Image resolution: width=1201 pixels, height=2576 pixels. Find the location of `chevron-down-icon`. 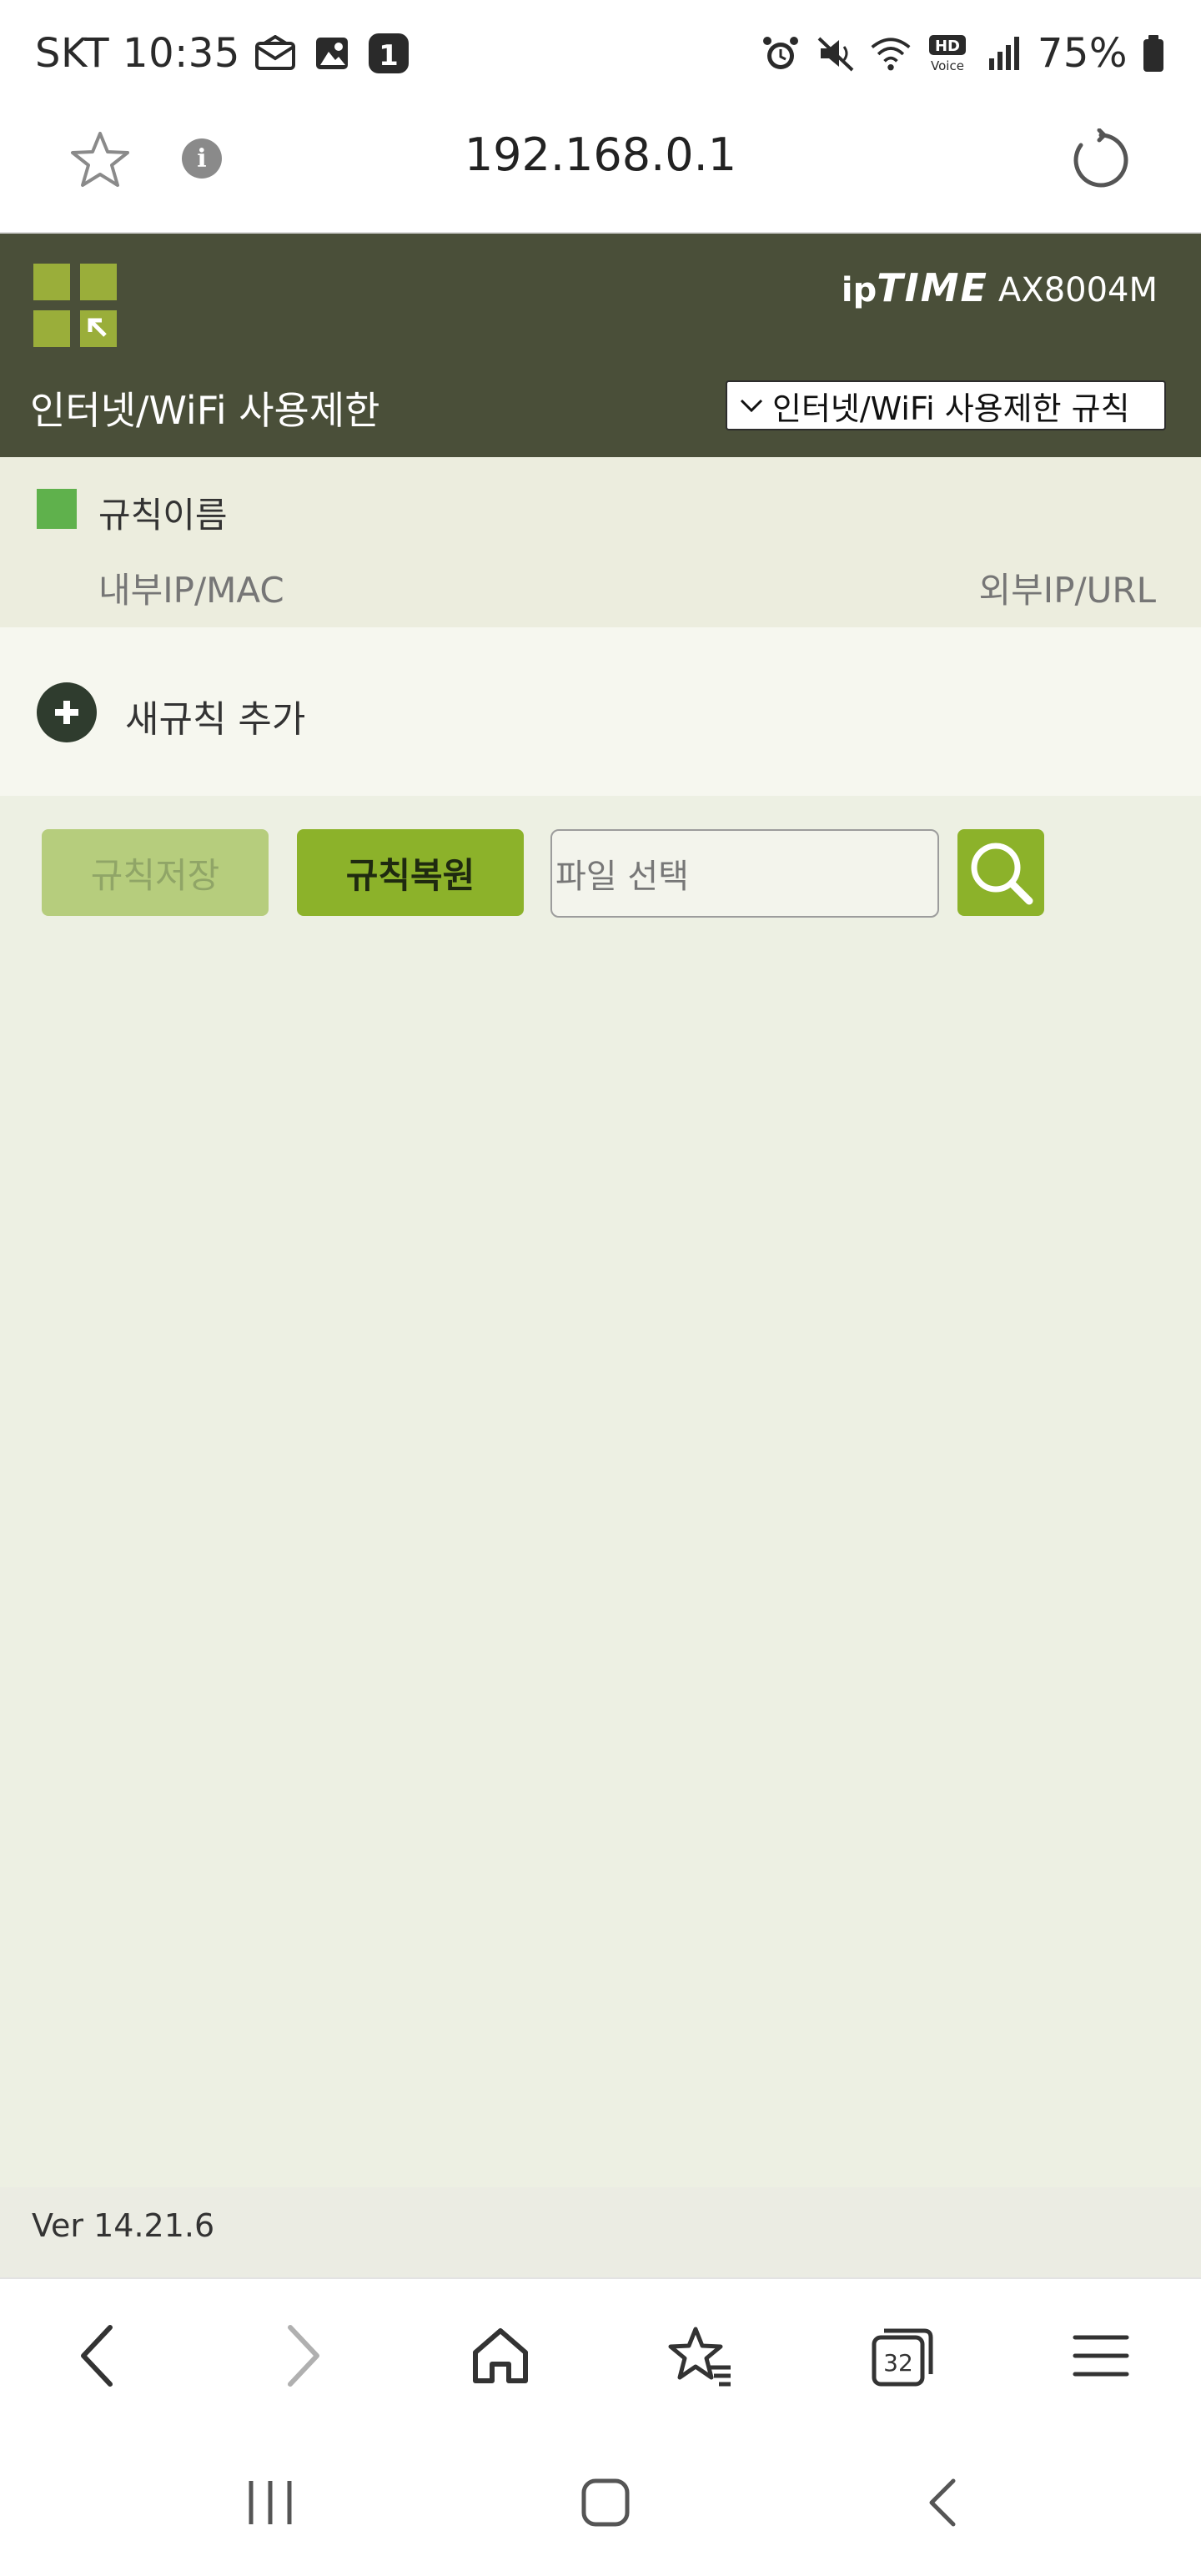

chevron-down-icon is located at coordinates (752, 406).